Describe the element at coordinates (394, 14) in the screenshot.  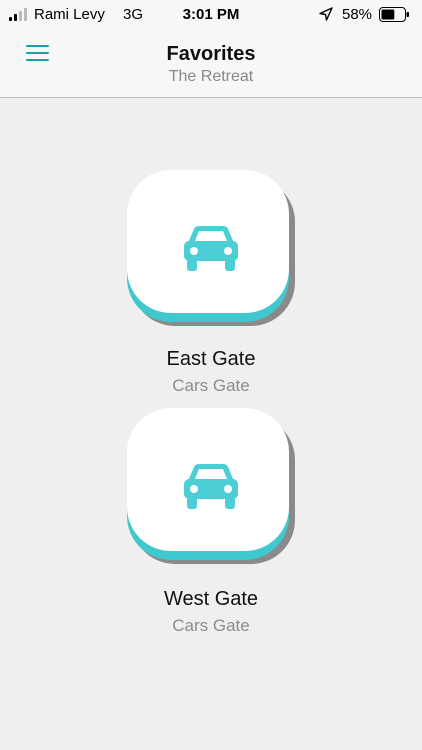
I see `battery-icon` at that location.